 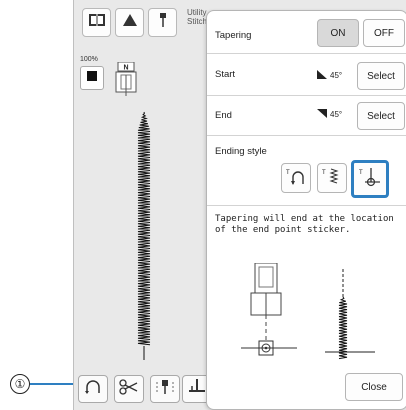 I want to click on callout-line, so click(x=54, y=384).